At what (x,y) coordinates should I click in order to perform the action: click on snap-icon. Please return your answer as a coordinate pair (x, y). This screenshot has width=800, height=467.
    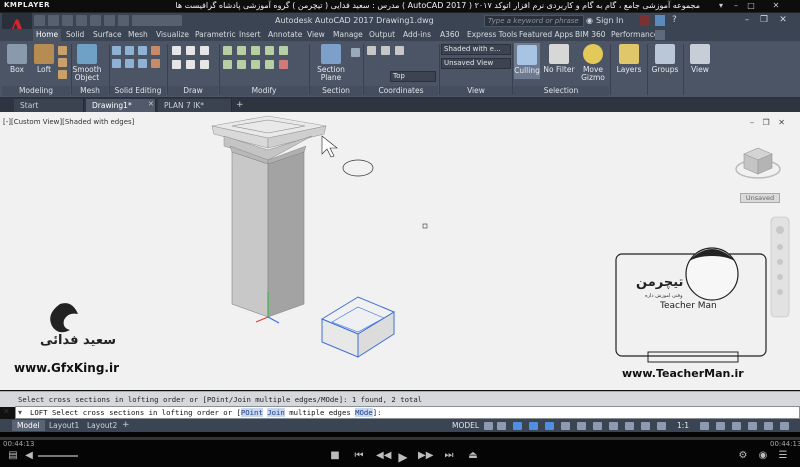
    Looking at the image, I should click on (501, 426).